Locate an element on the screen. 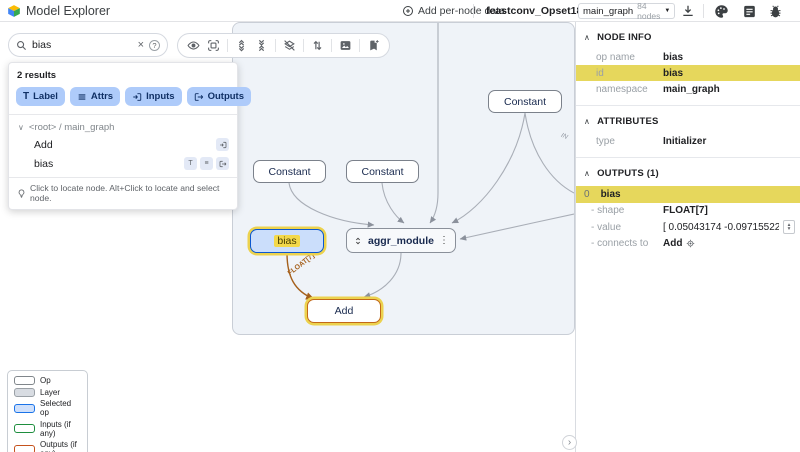 This screenshot has height=452, width=800. article-icon is located at coordinates (749, 11).